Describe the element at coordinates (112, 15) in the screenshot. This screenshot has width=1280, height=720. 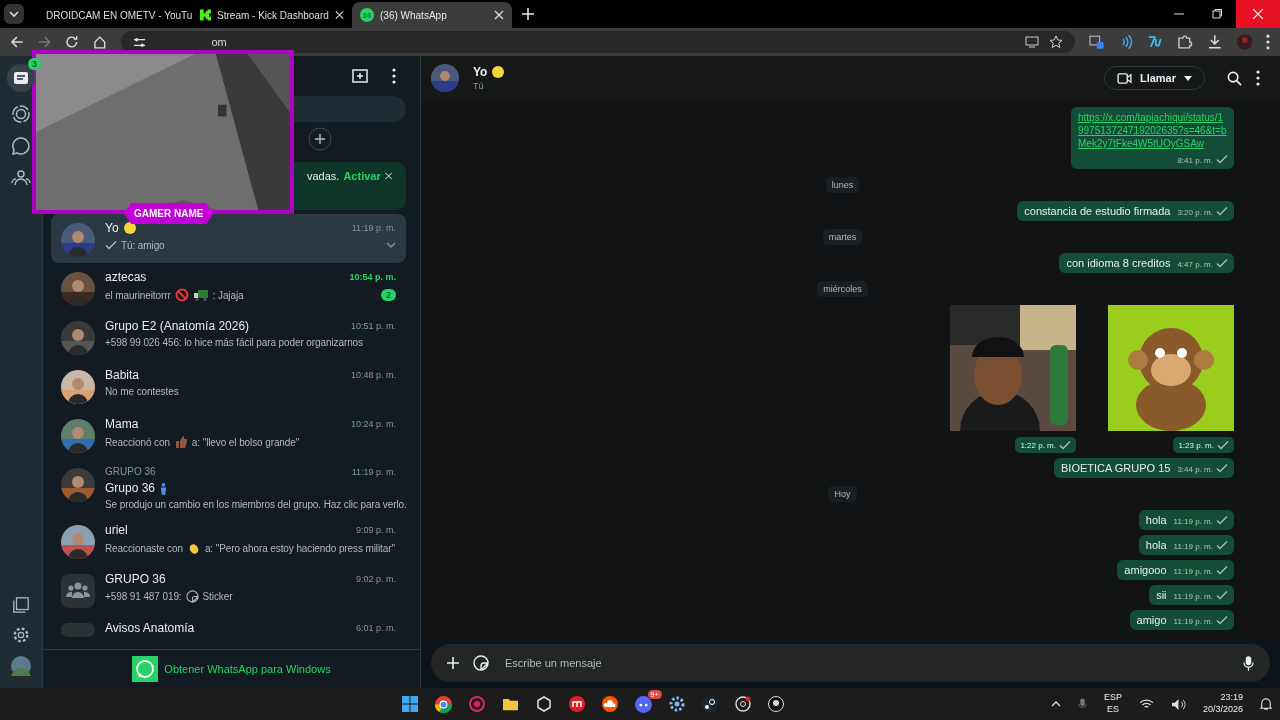
I see `browser-tab: DROIDCAM EN OMETV - YouTu` at that location.